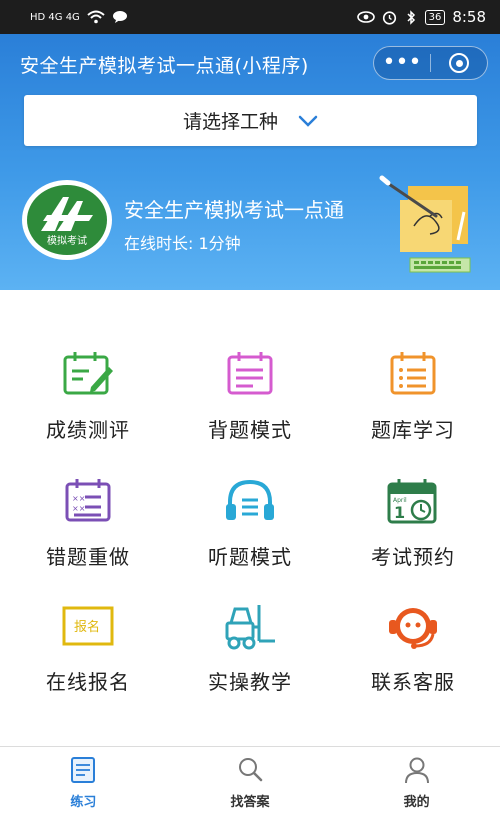 This screenshot has width=500, height=817. What do you see at coordinates (88, 501) in the screenshot?
I see `wrong-questions-icon: ×× ××` at bounding box center [88, 501].